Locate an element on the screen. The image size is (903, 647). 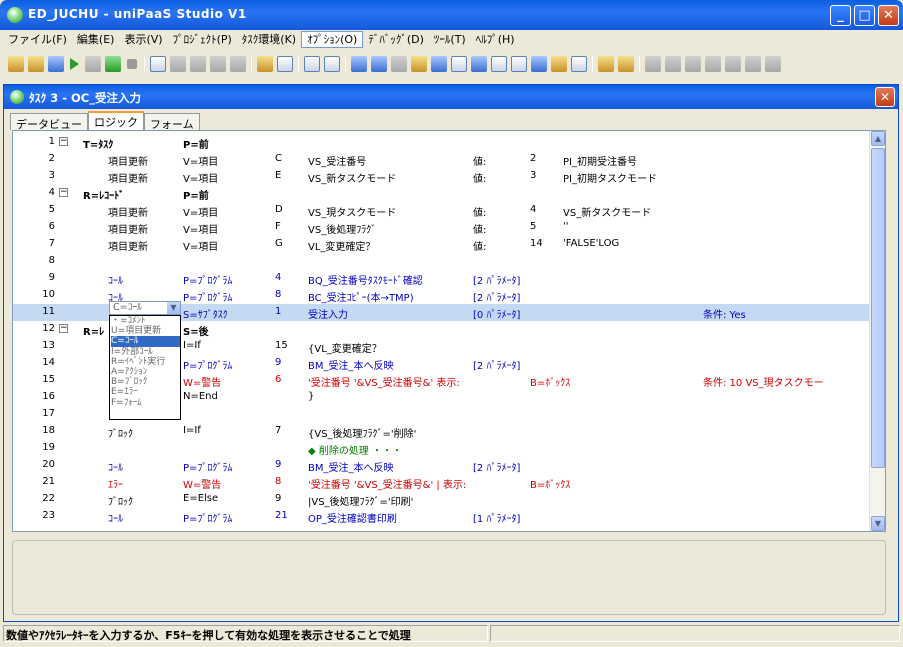
logic-row: 8 is located at coordinates (441, 261).